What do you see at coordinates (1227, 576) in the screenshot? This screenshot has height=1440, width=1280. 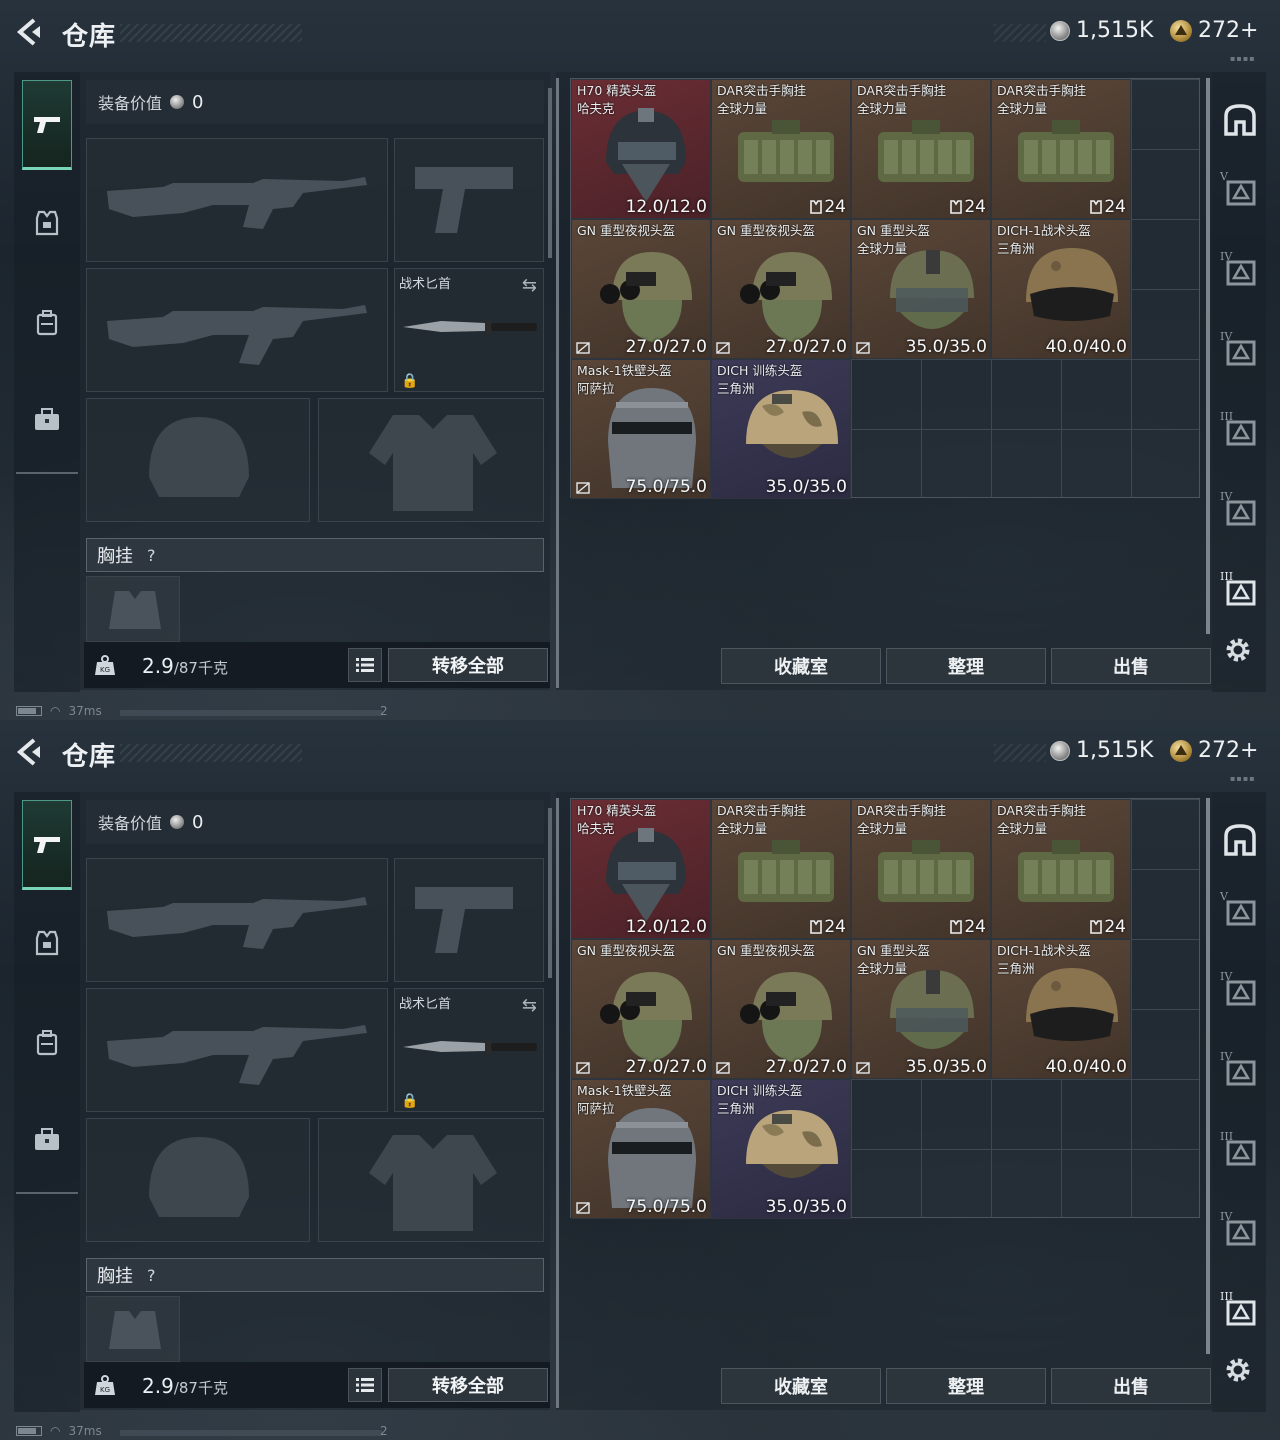 I see `tier-label: III` at bounding box center [1227, 576].